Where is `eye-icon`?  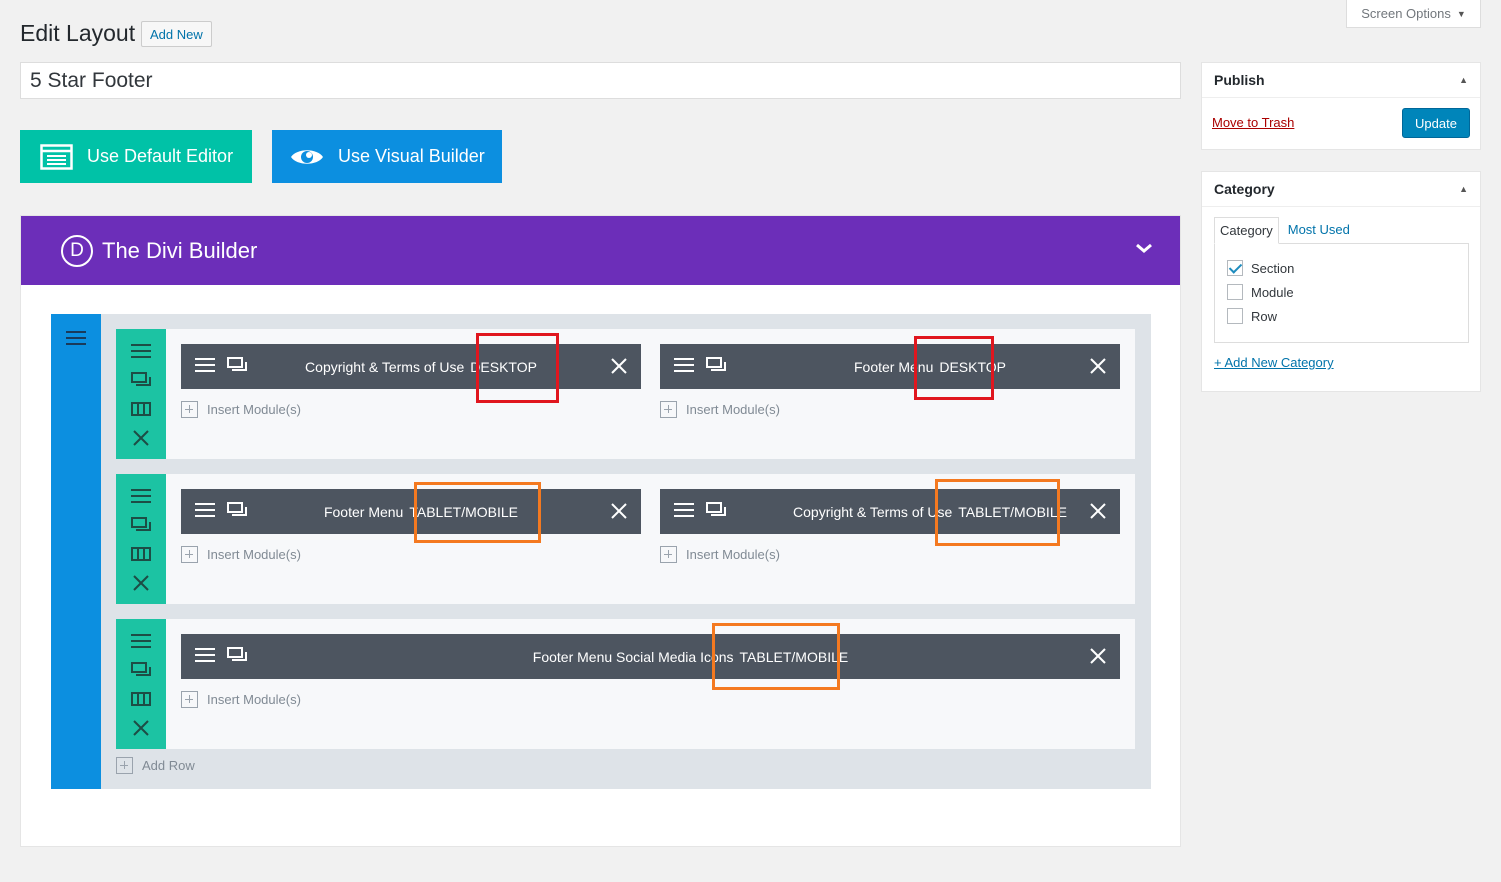
eye-icon is located at coordinates (307, 156).